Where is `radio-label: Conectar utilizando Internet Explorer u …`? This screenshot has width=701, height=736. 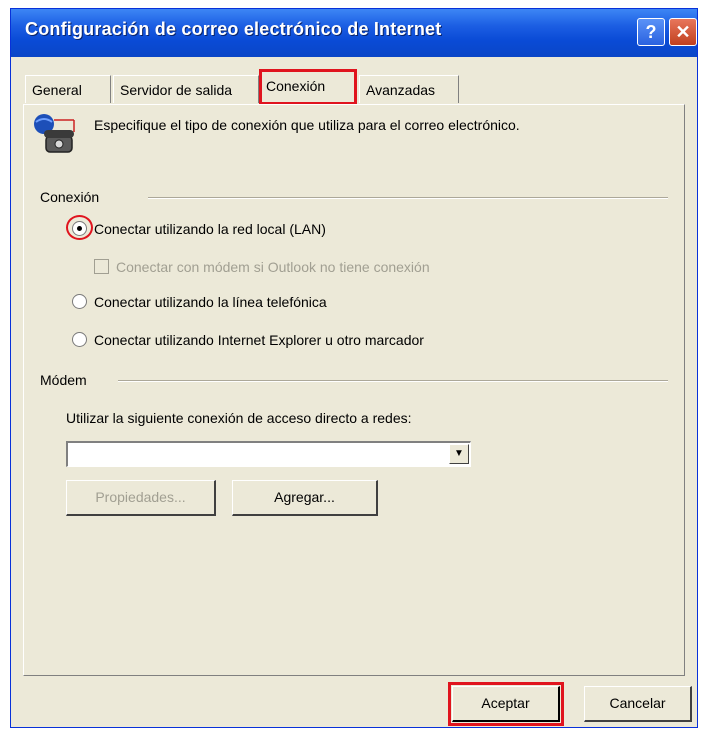 radio-label: Conectar utilizando Internet Explorer u … is located at coordinates (259, 340).